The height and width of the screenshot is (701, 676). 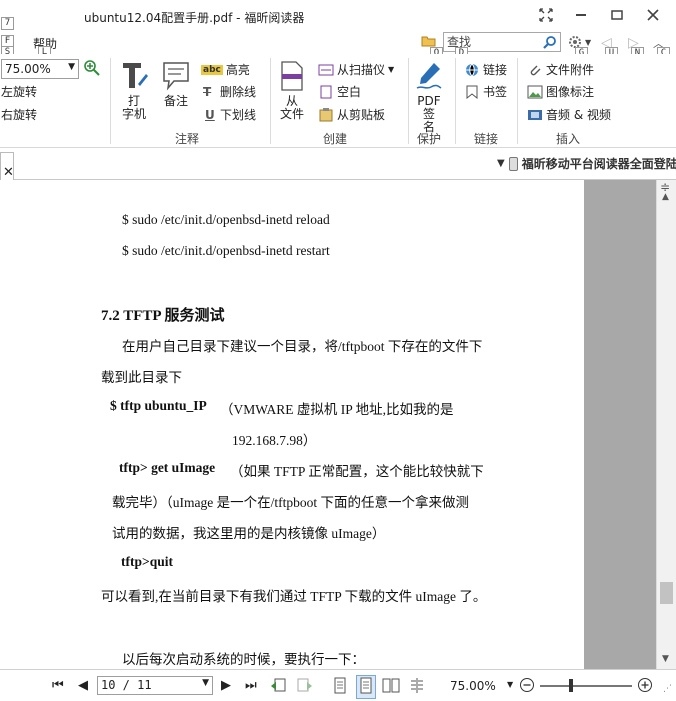 I want to click on next-view-icon, so click(x=304, y=685).